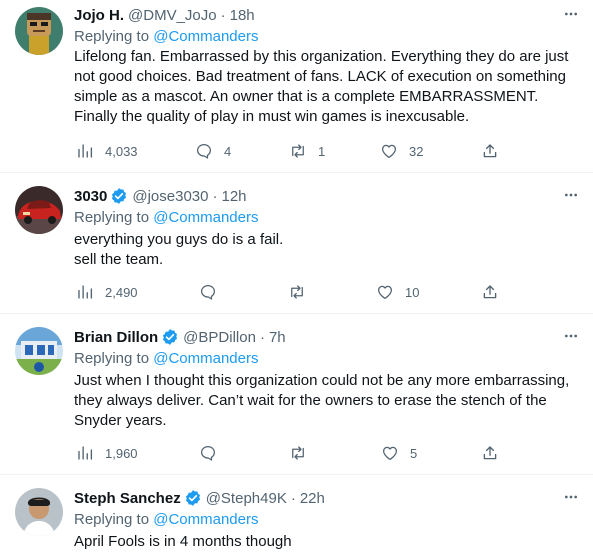 The height and width of the screenshot is (555, 593). What do you see at coordinates (170, 196) in the screenshot?
I see `user-handle: @jose3030` at bounding box center [170, 196].